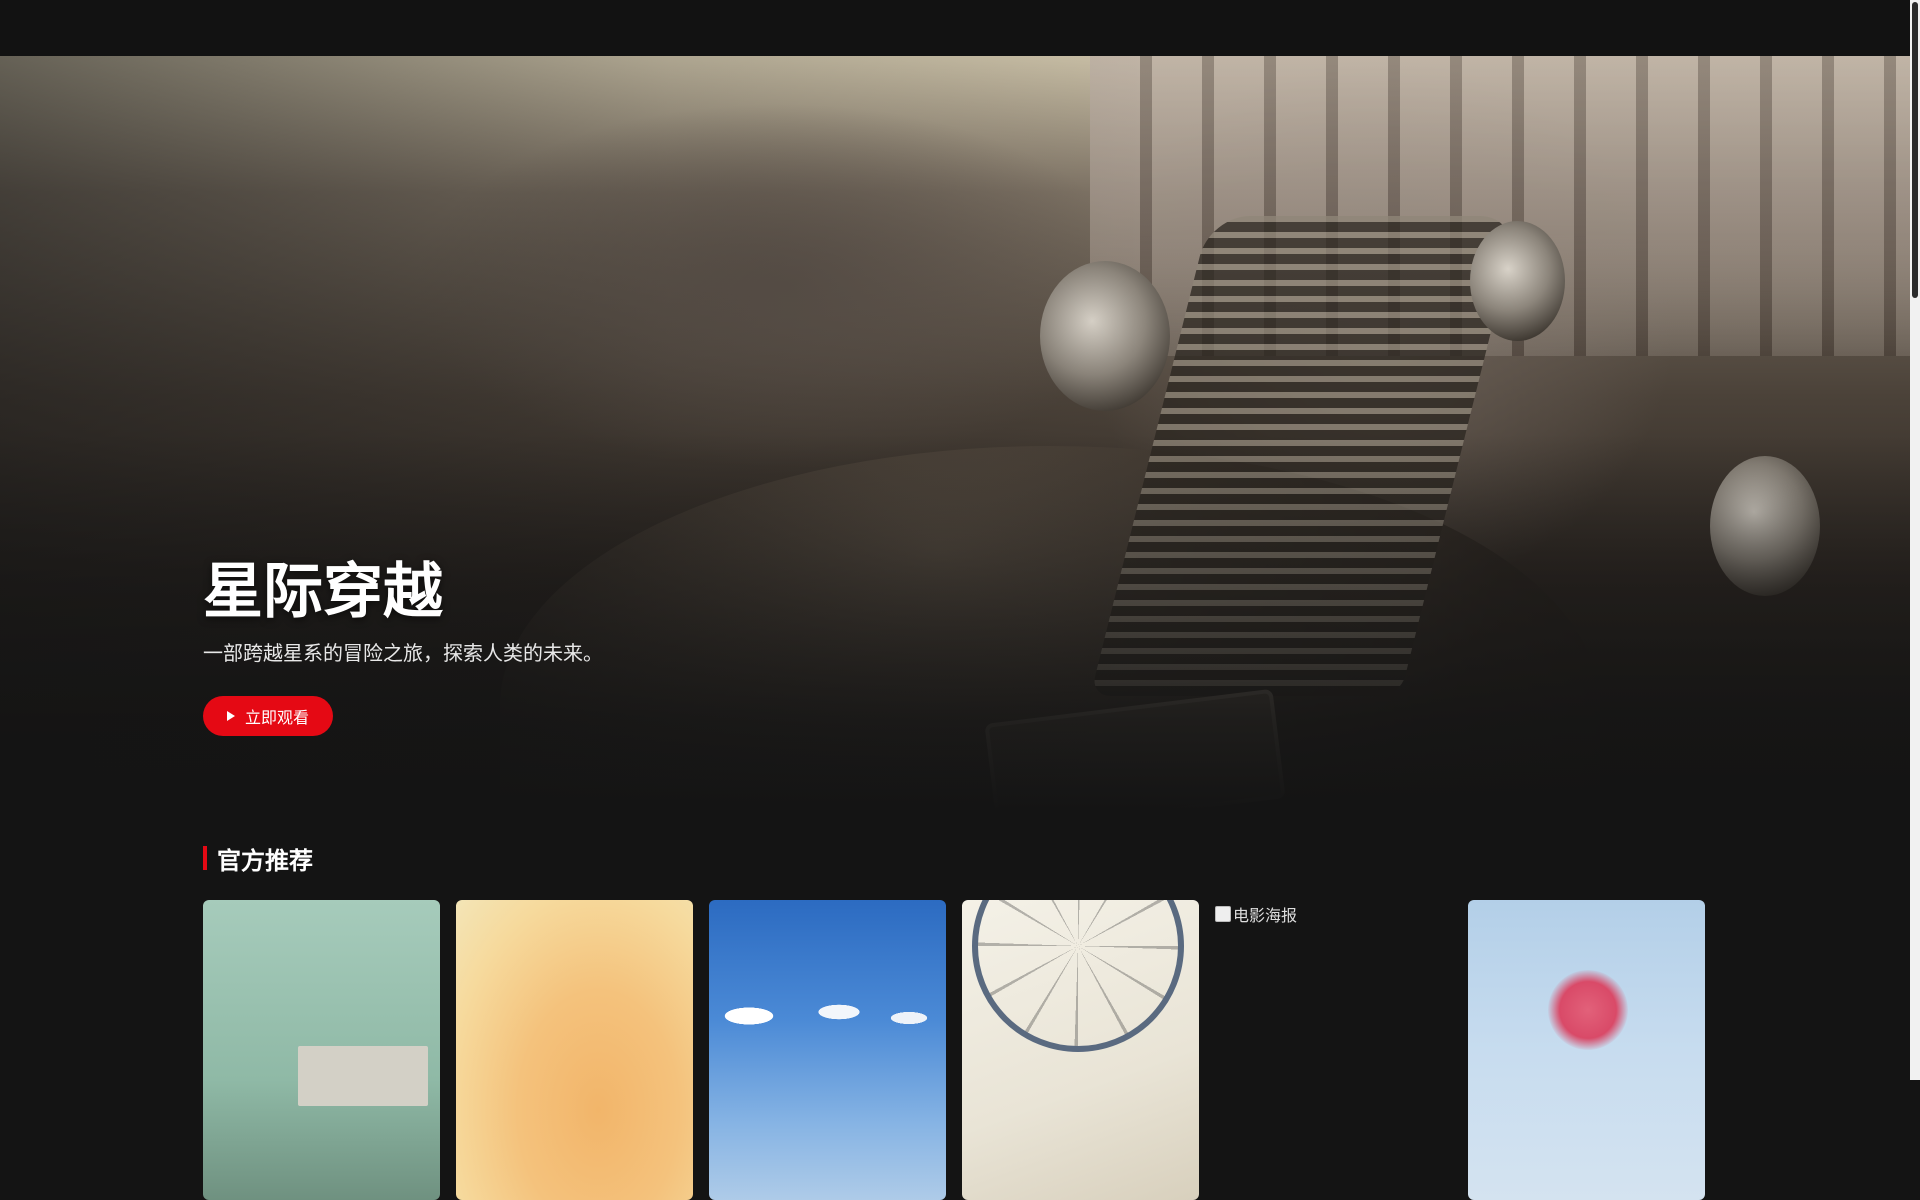 Image resolution: width=1920 pixels, height=1200 pixels. Describe the element at coordinates (265, 860) in the screenshot. I see `section-title: 官方推荐` at that location.